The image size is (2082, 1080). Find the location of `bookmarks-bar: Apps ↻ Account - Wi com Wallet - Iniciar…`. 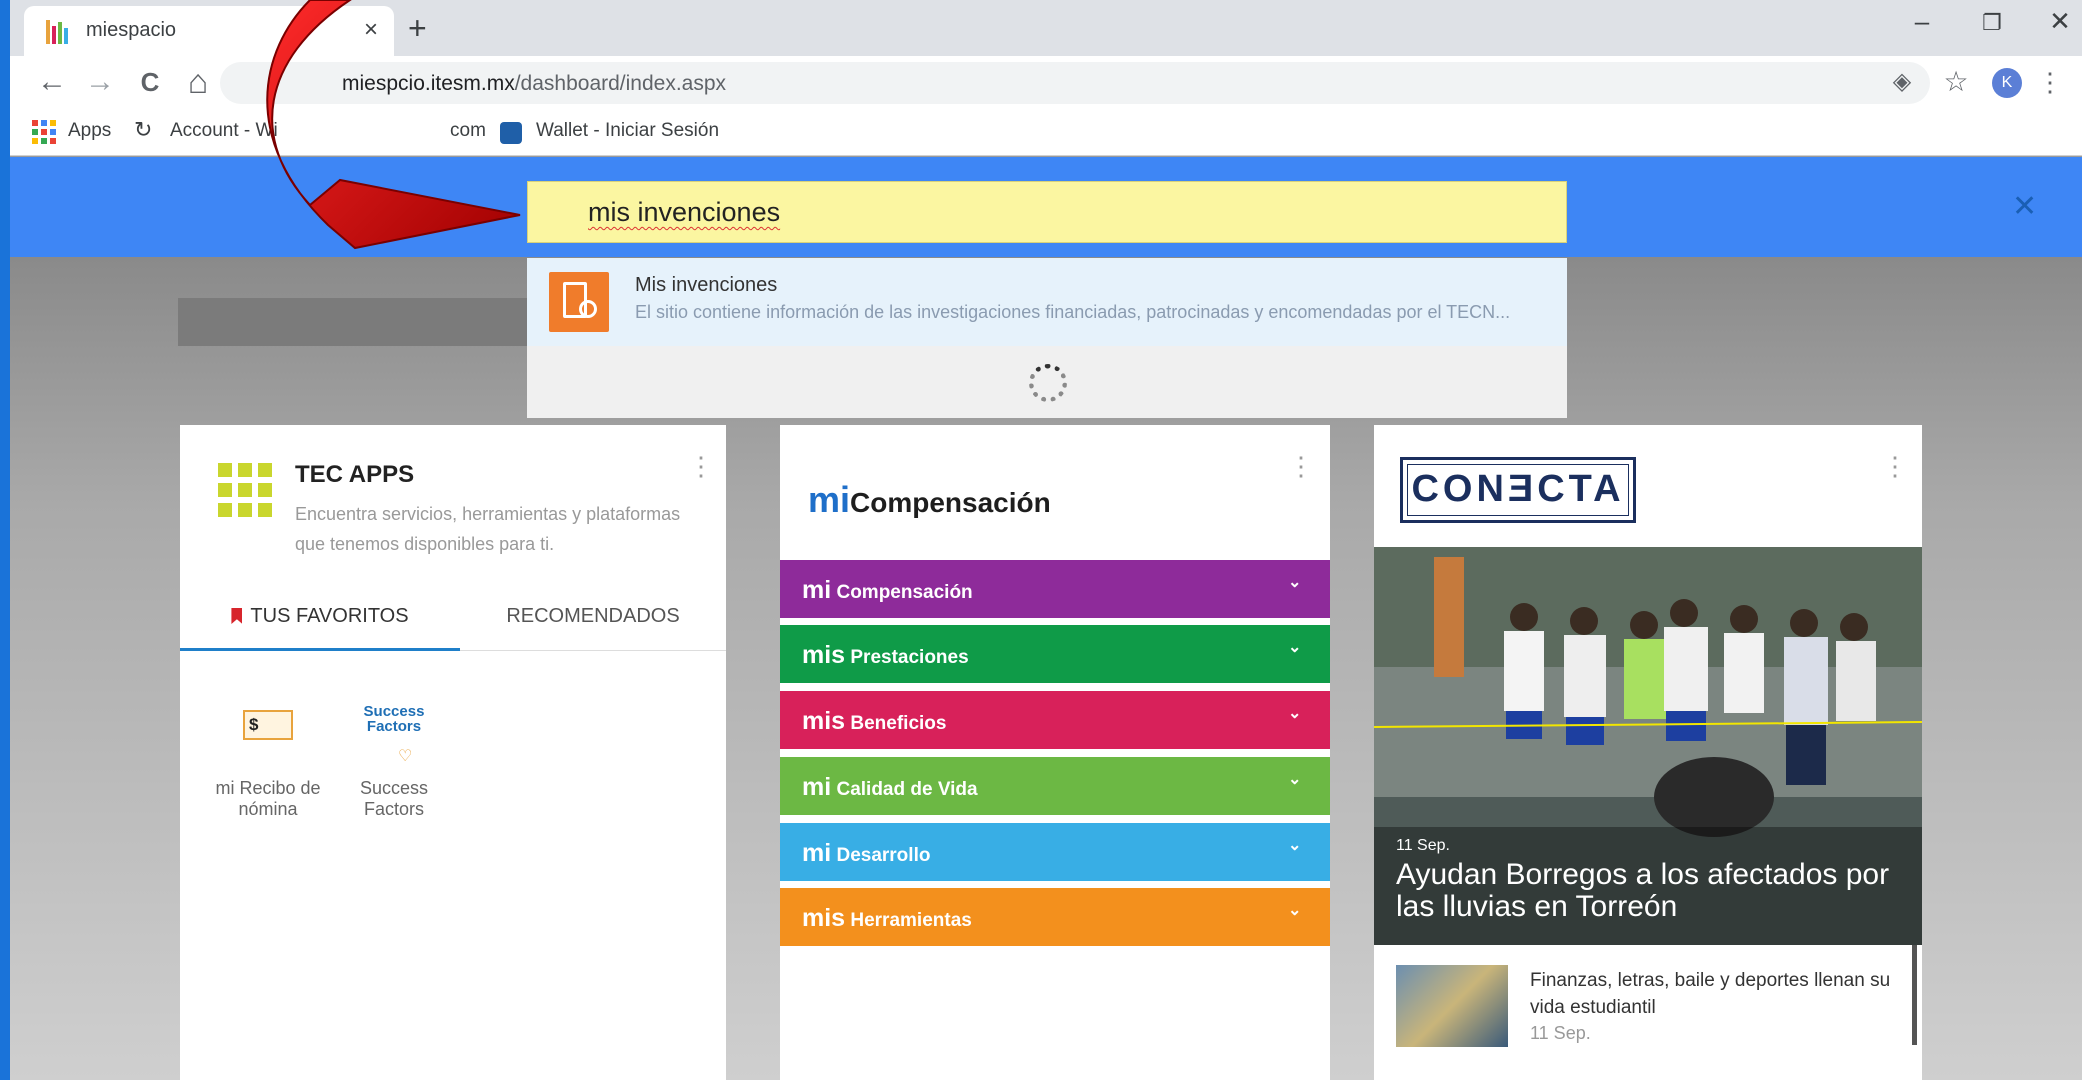

bookmarks-bar: Apps ↻ Account - Wi com Wallet - Iniciar… is located at coordinates (1046, 133).